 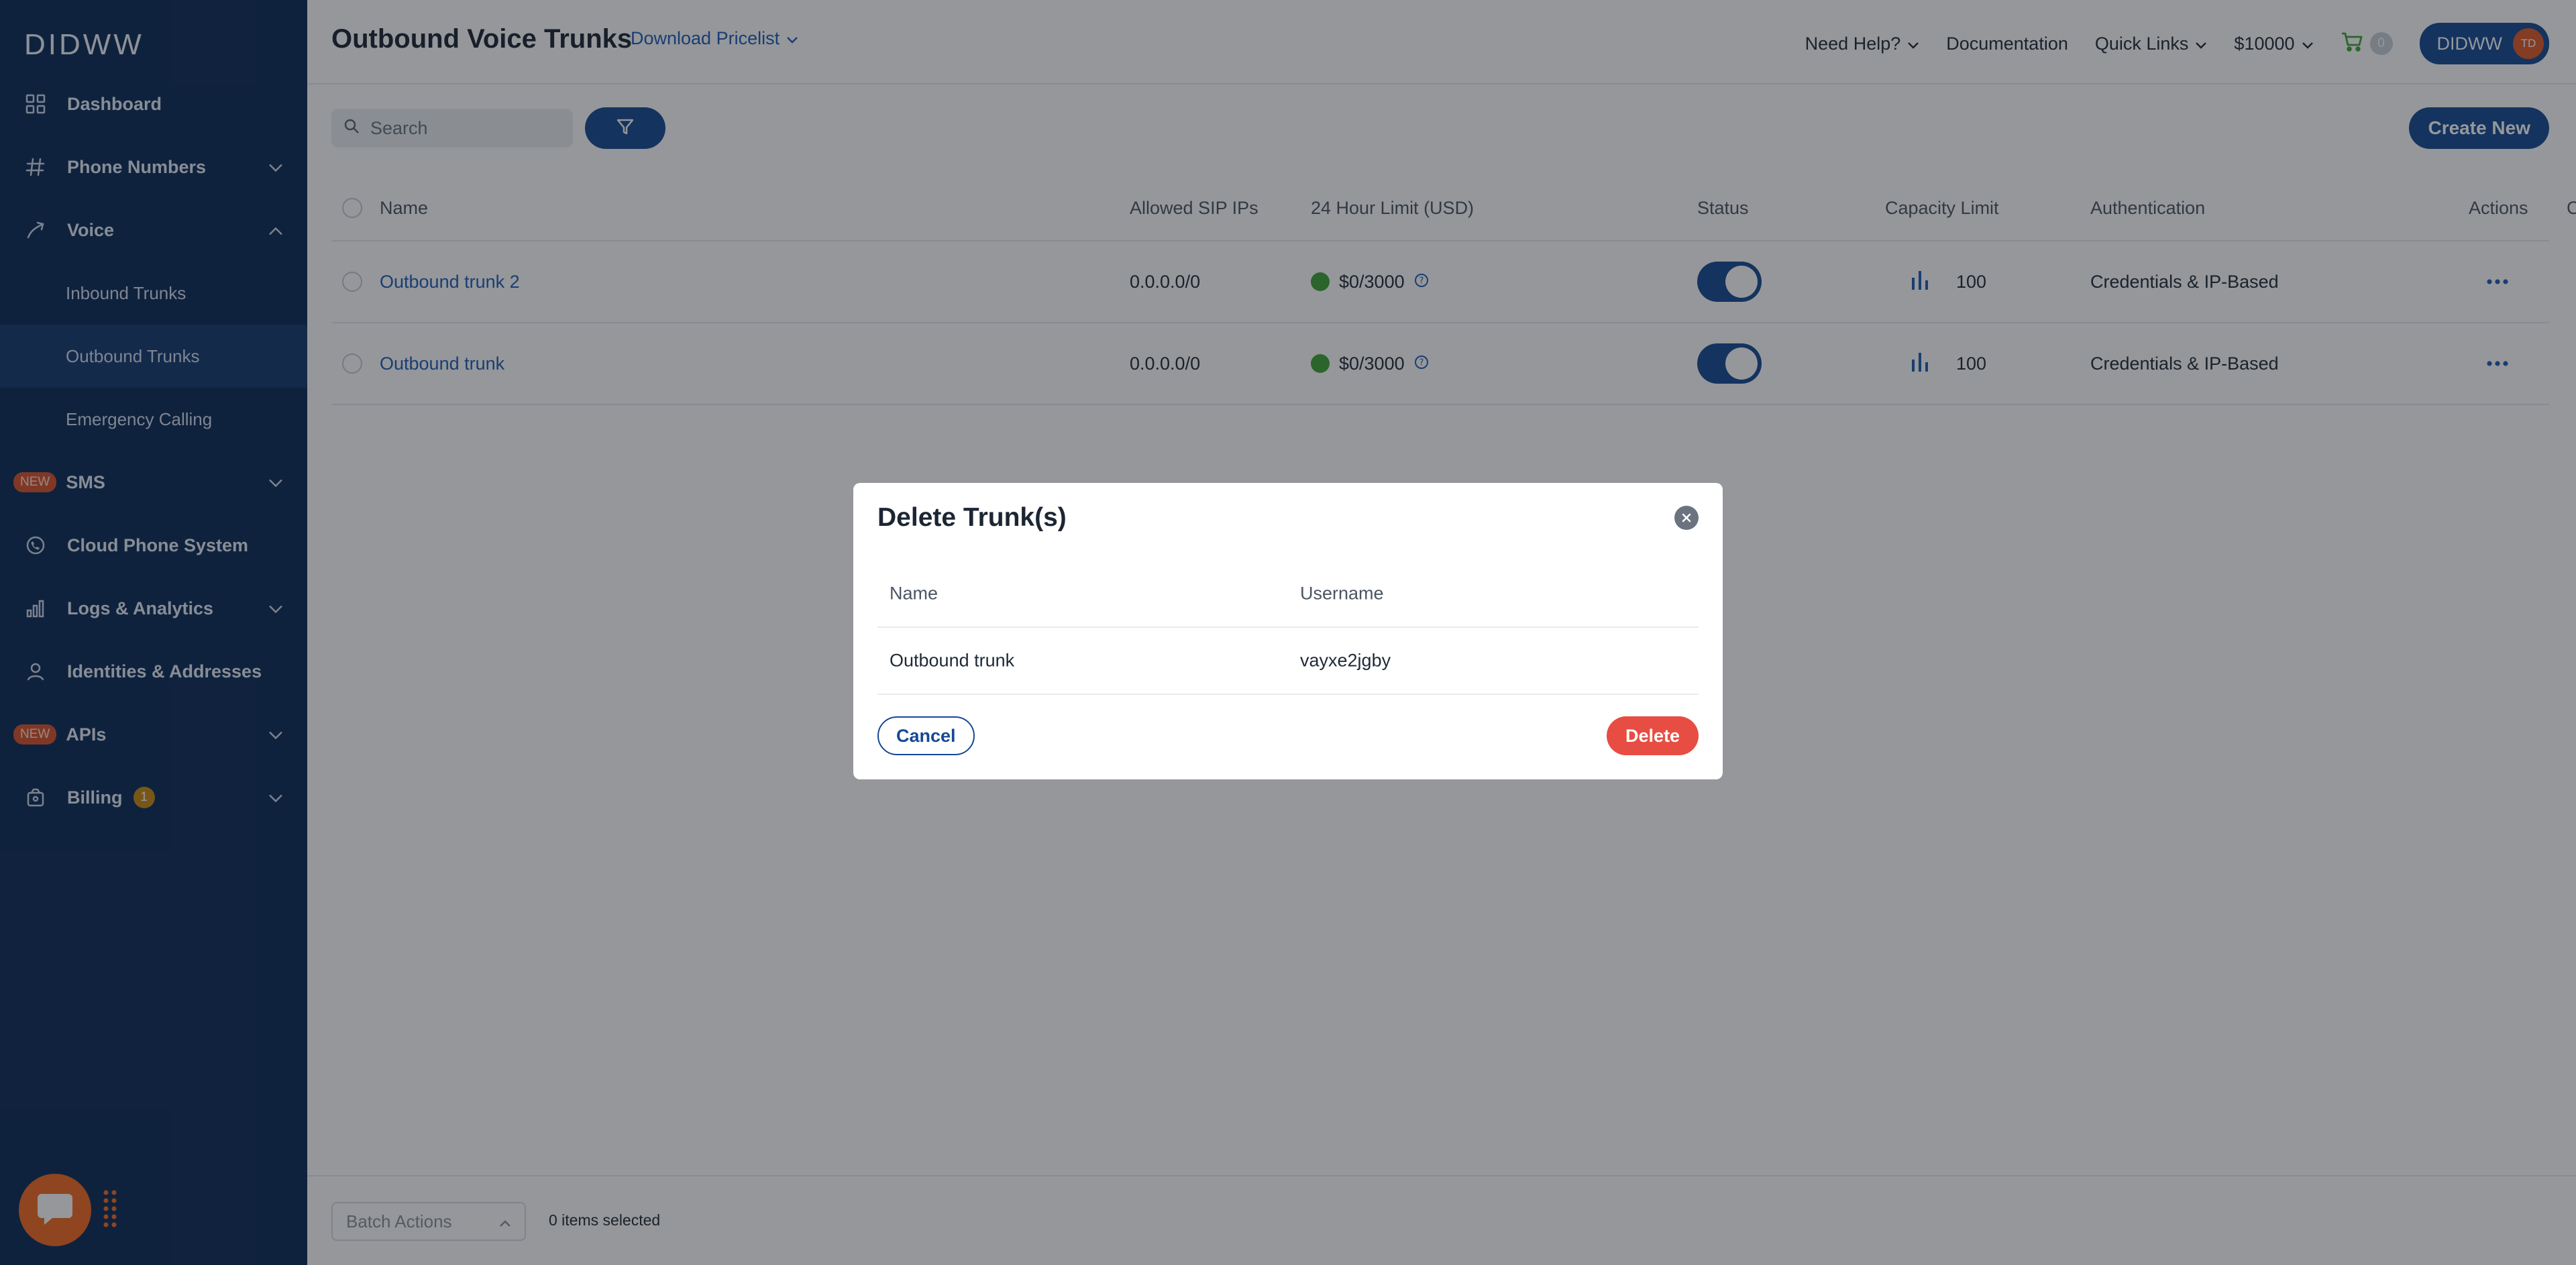 I want to click on modal-table: Name Username Outbound trunk vayxe2jgby, so click(x=1288, y=628).